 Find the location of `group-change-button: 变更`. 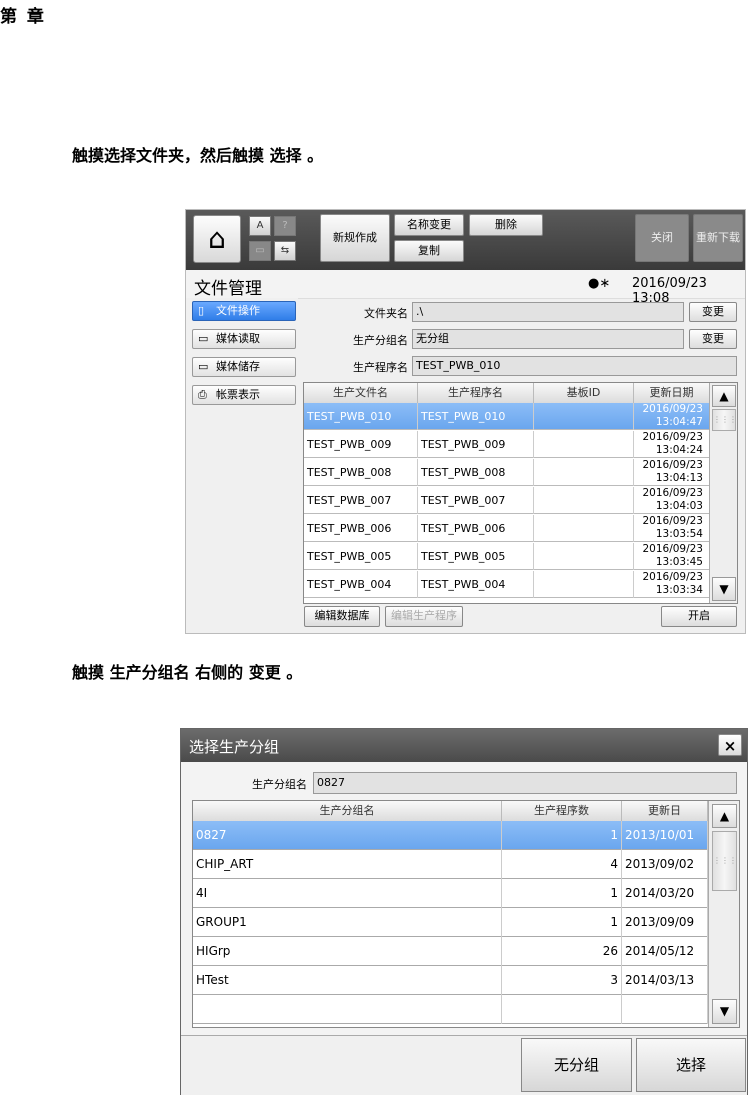

group-change-button: 变更 is located at coordinates (713, 339).